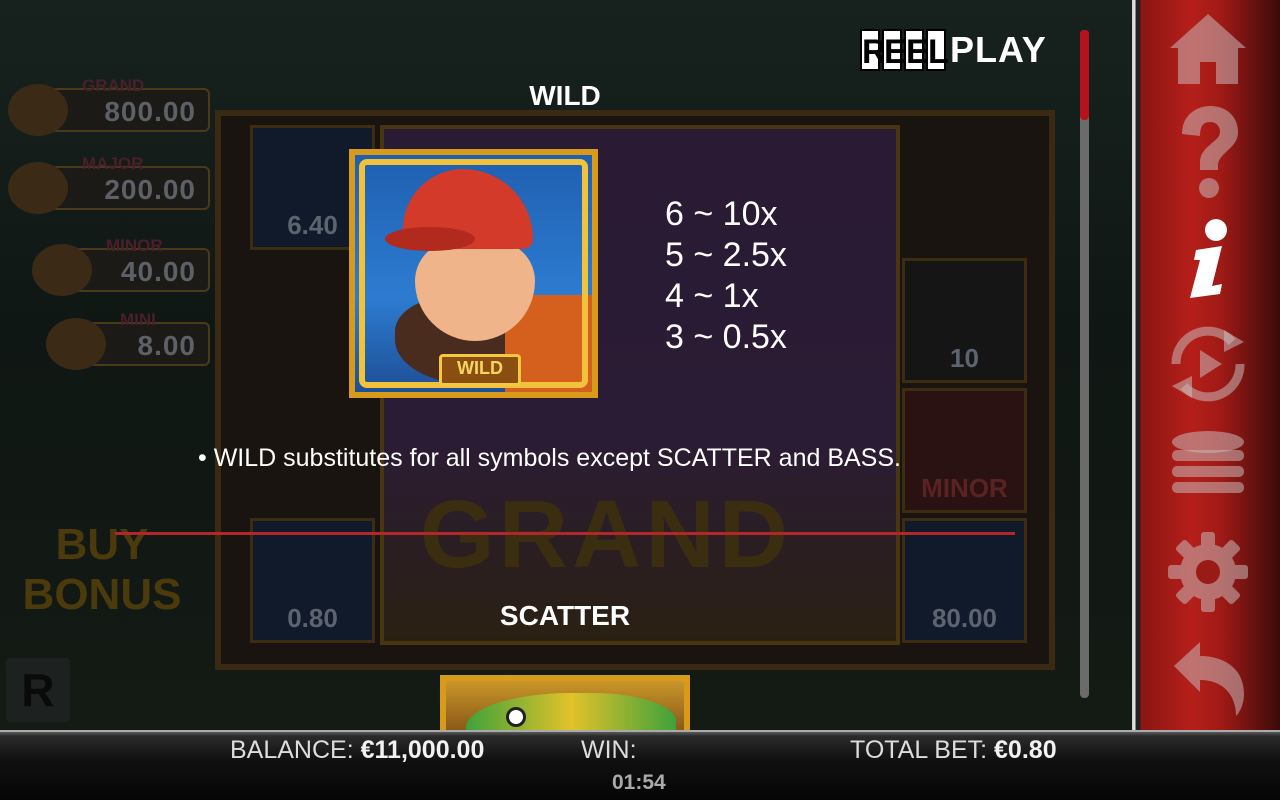  I want to click on paytable-row: 6 ~ 10x, so click(721, 214).